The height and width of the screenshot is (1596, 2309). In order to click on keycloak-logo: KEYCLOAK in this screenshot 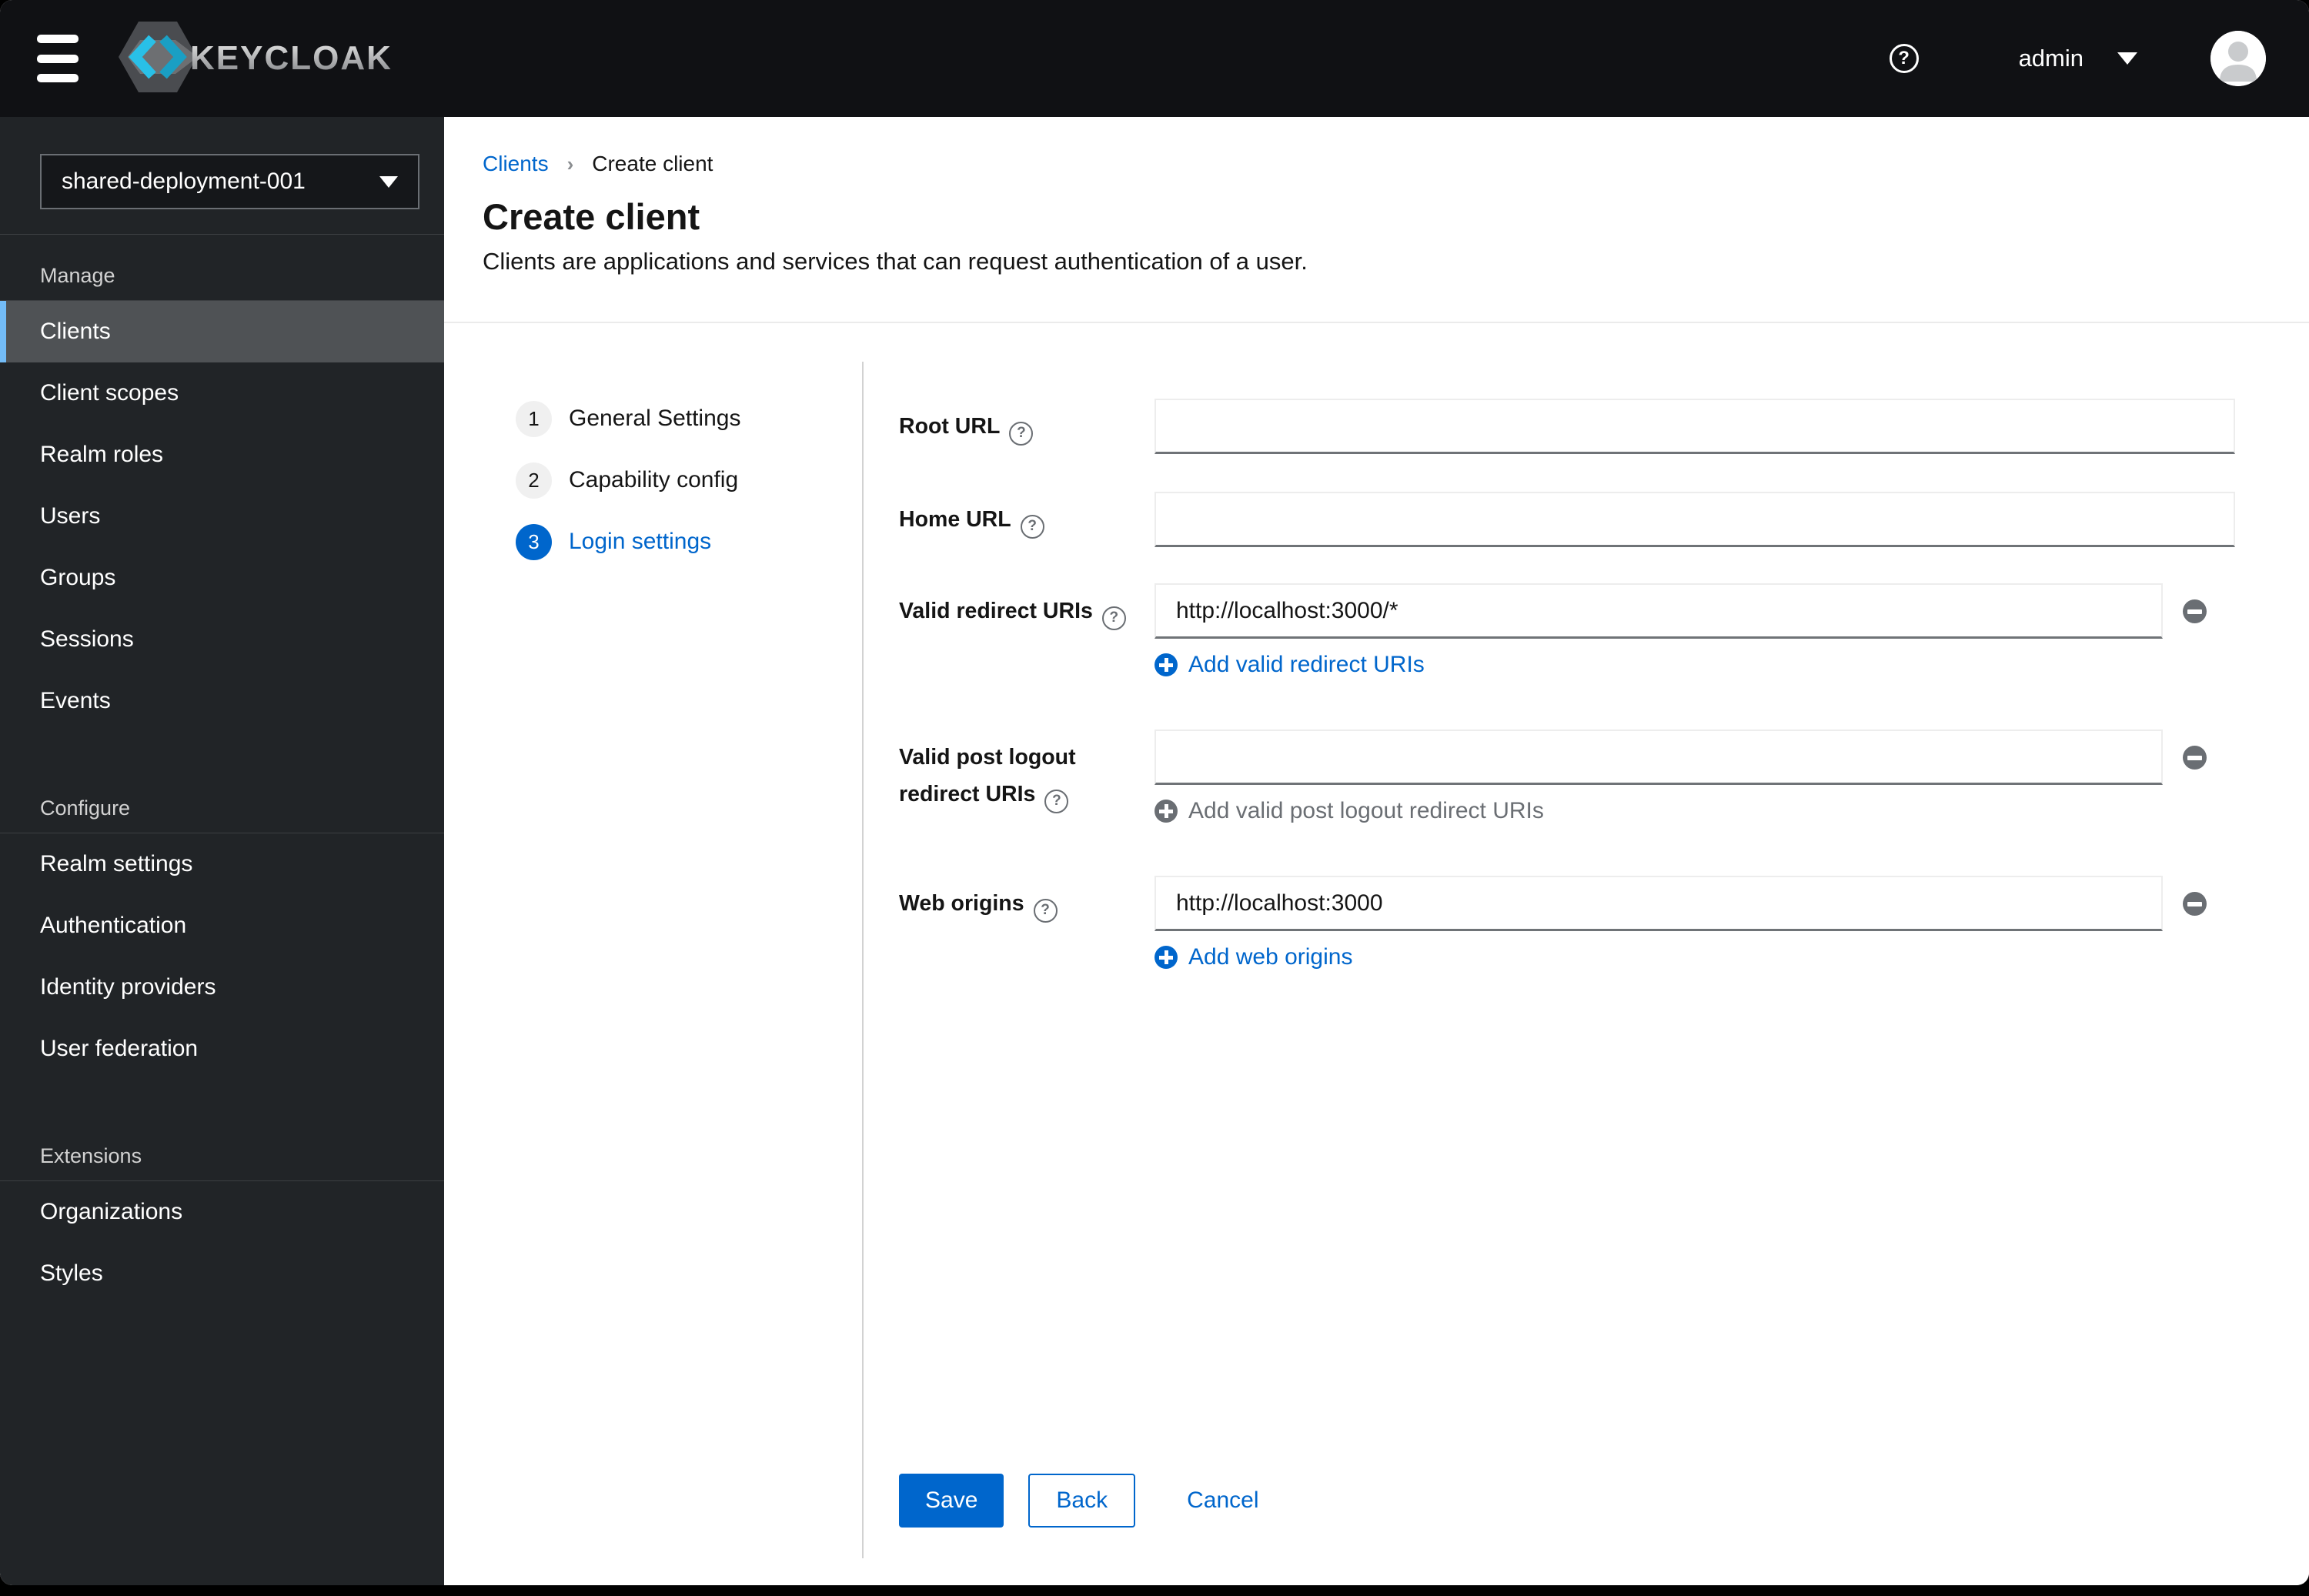, I will do `click(255, 58)`.